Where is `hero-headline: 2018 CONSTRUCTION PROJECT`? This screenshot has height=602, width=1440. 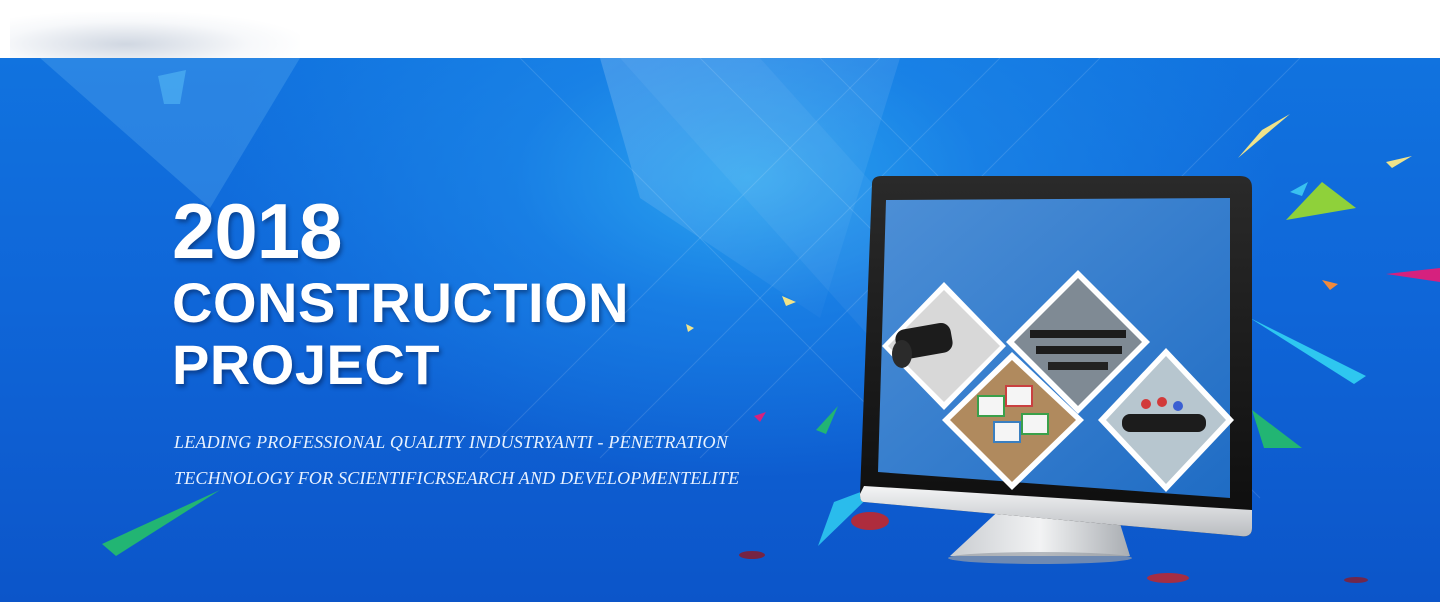
hero-headline: 2018 CONSTRUCTION PROJECT is located at coordinates (400, 293).